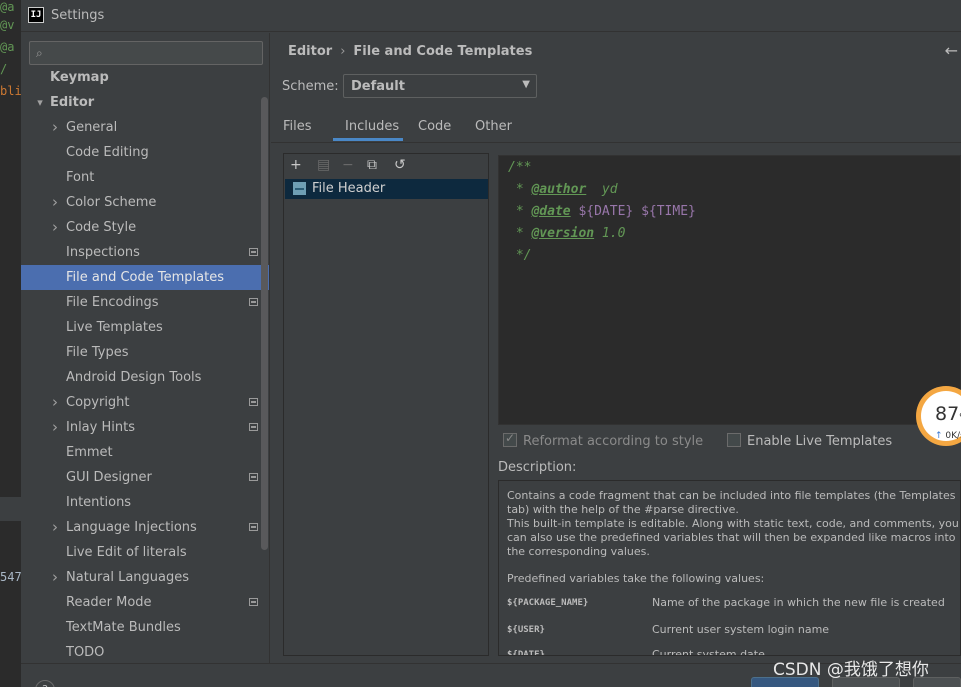 The width and height of the screenshot is (961, 687). What do you see at coordinates (145, 227) in the screenshot?
I see `sidebar-item-code-style: › Code Style` at bounding box center [145, 227].